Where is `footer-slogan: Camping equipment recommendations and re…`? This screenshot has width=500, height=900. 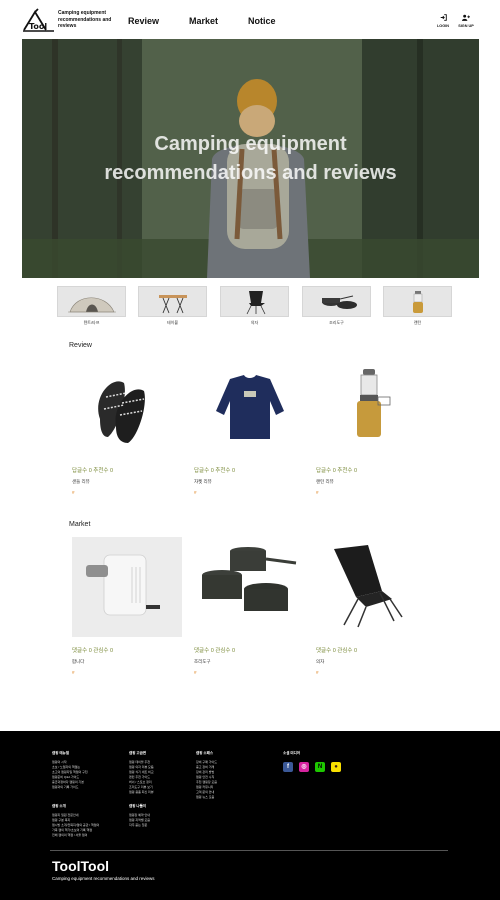 footer-slogan: Camping equipment recommendations and re… is located at coordinates (103, 878).